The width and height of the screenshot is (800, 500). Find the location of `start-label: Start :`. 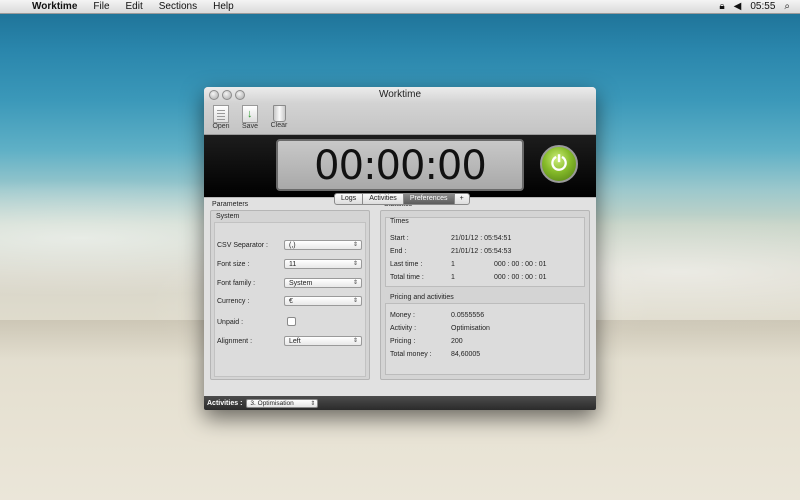

start-label: Start : is located at coordinates (399, 238).